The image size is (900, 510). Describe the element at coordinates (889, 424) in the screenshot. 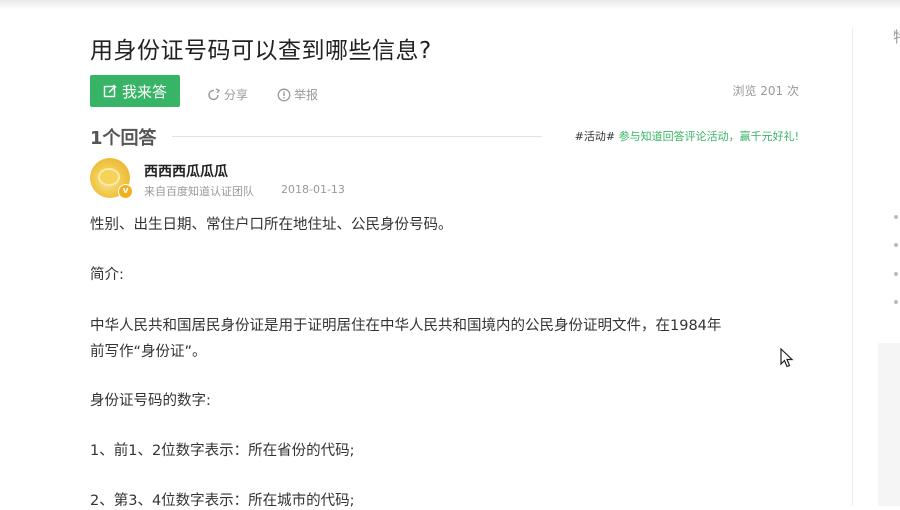

I see `sidebar-panel` at that location.